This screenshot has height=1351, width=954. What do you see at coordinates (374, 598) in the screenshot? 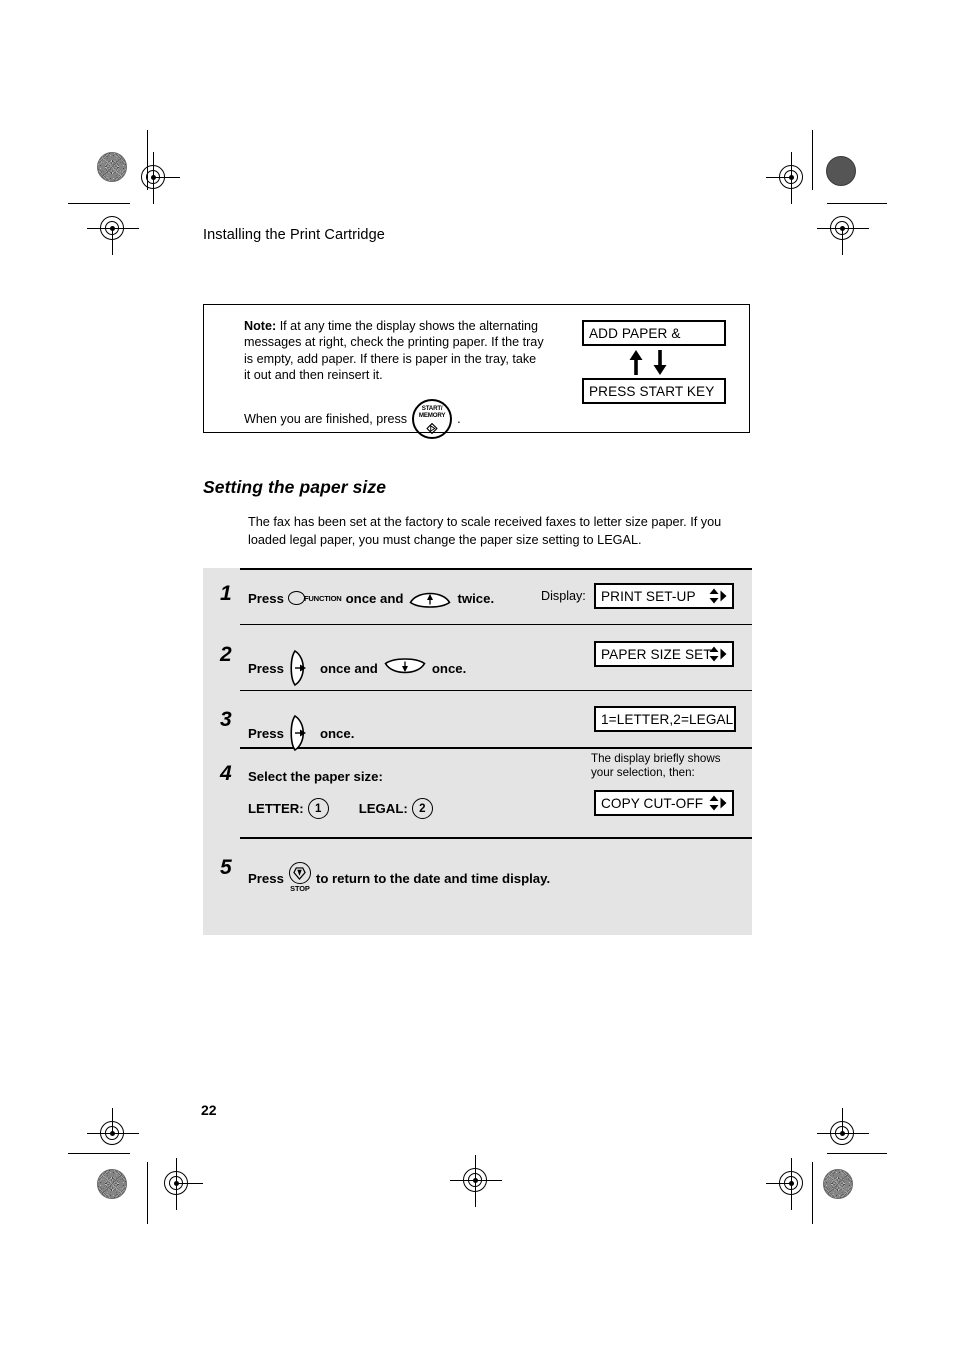
I see `step-1-mid-text: once and` at bounding box center [374, 598].